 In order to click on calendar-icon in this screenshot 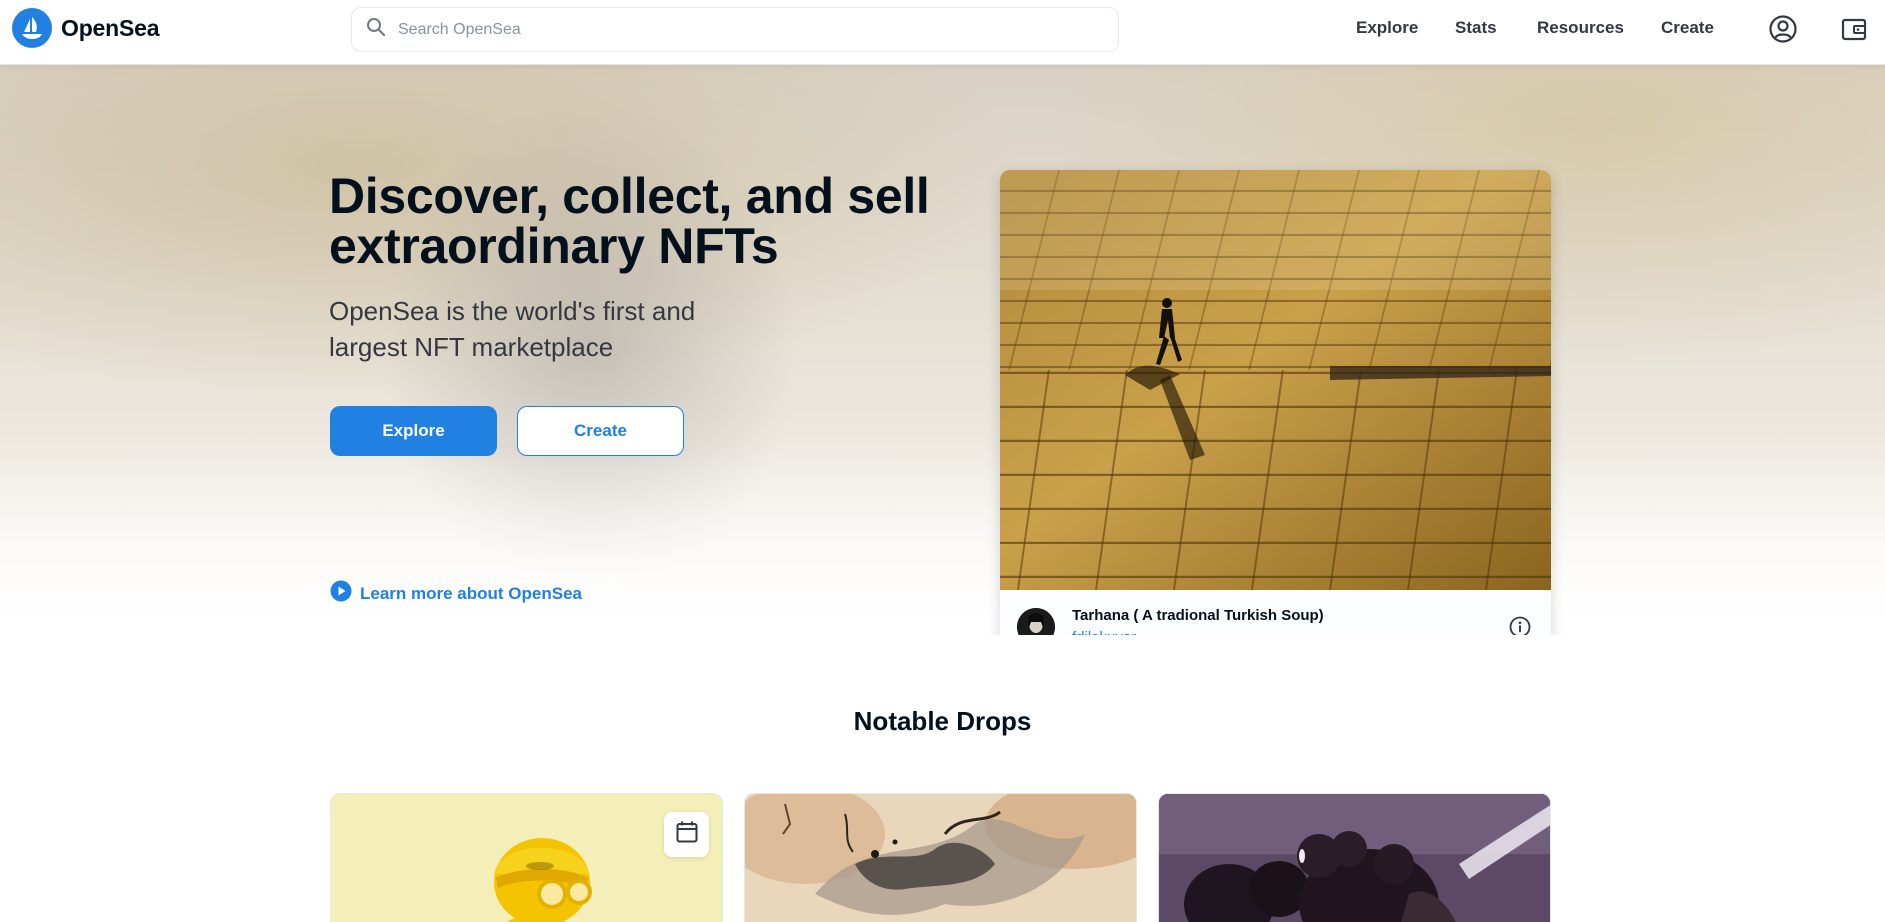, I will do `click(687, 834)`.